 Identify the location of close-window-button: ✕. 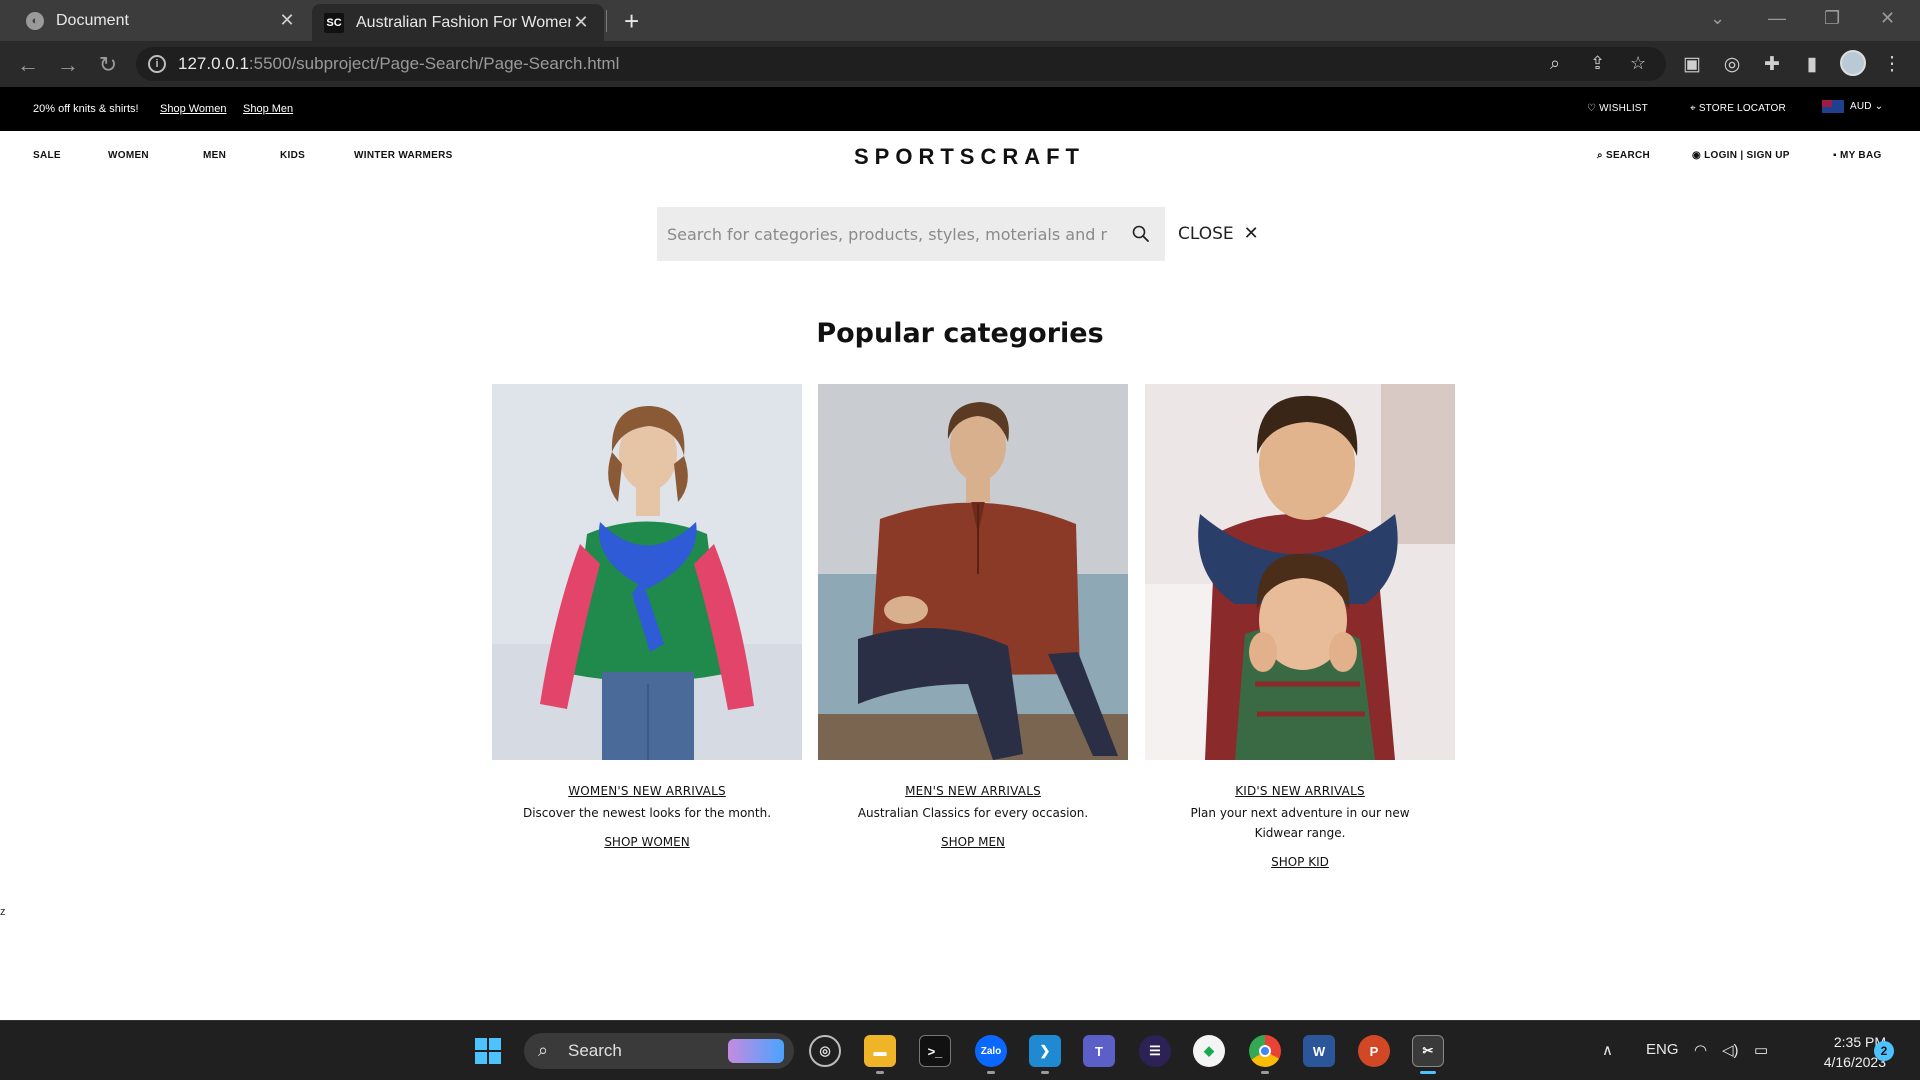
(1887, 18).